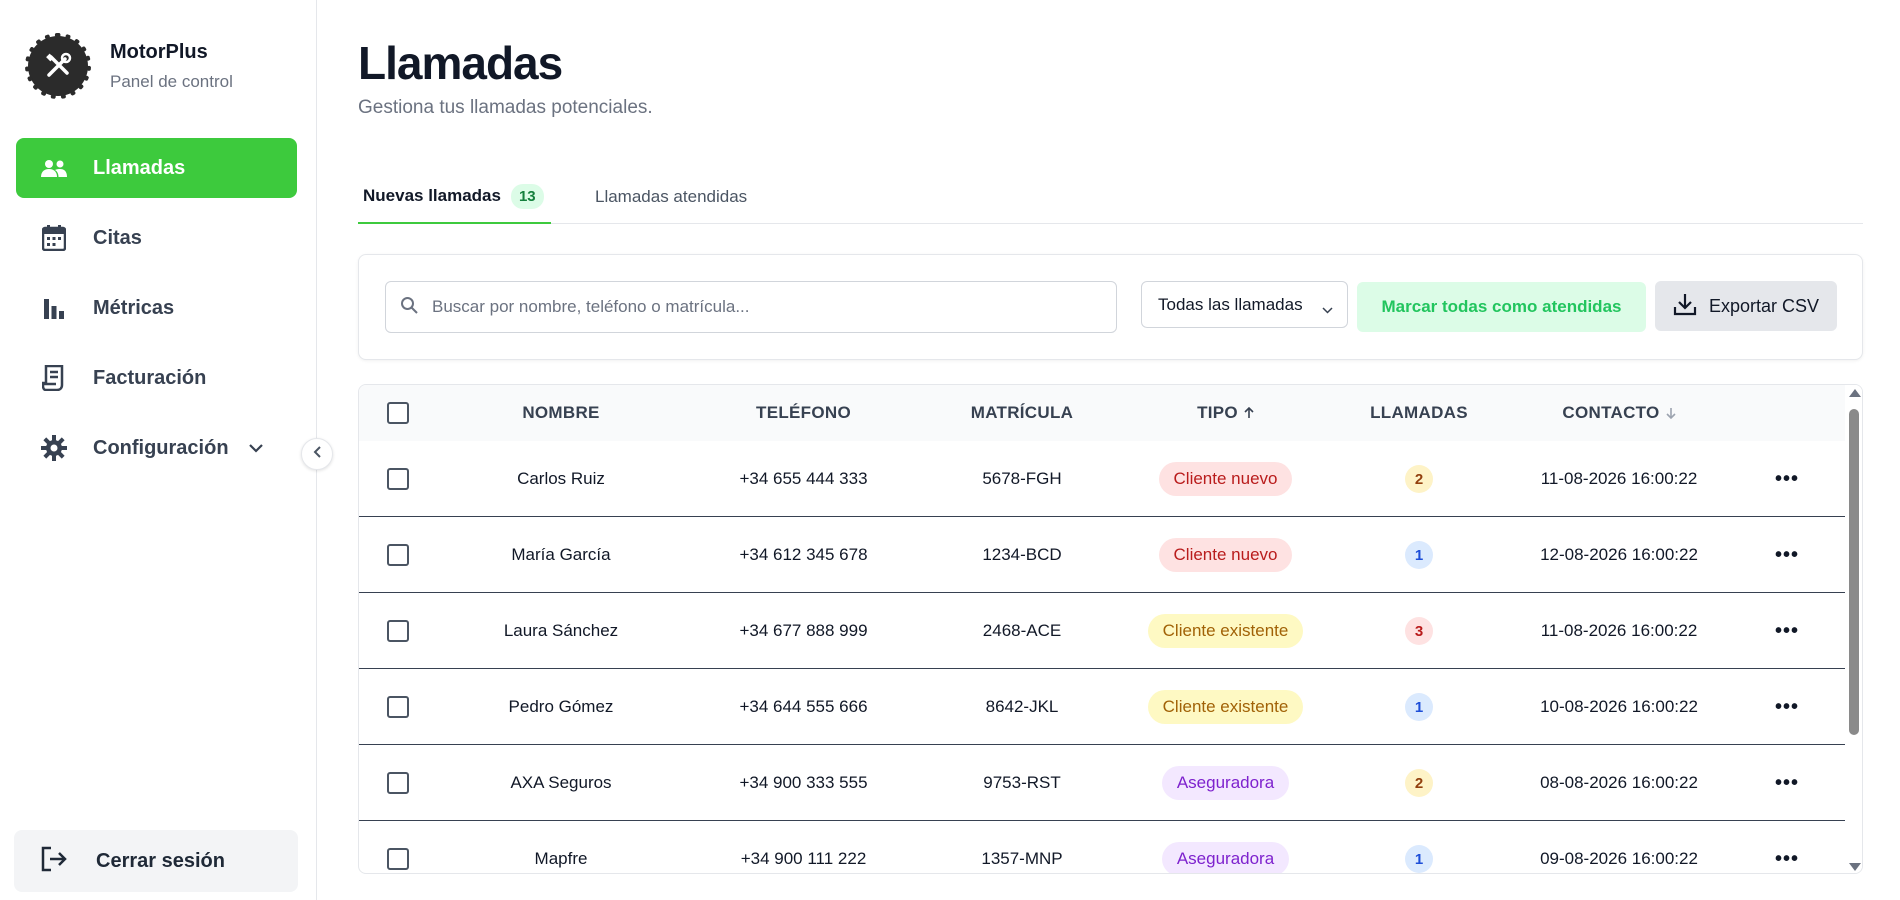 This screenshot has width=1900, height=900. What do you see at coordinates (1619, 858) in the screenshot?
I see `contacto-value: 09-08-2026 16:00:22` at bounding box center [1619, 858].